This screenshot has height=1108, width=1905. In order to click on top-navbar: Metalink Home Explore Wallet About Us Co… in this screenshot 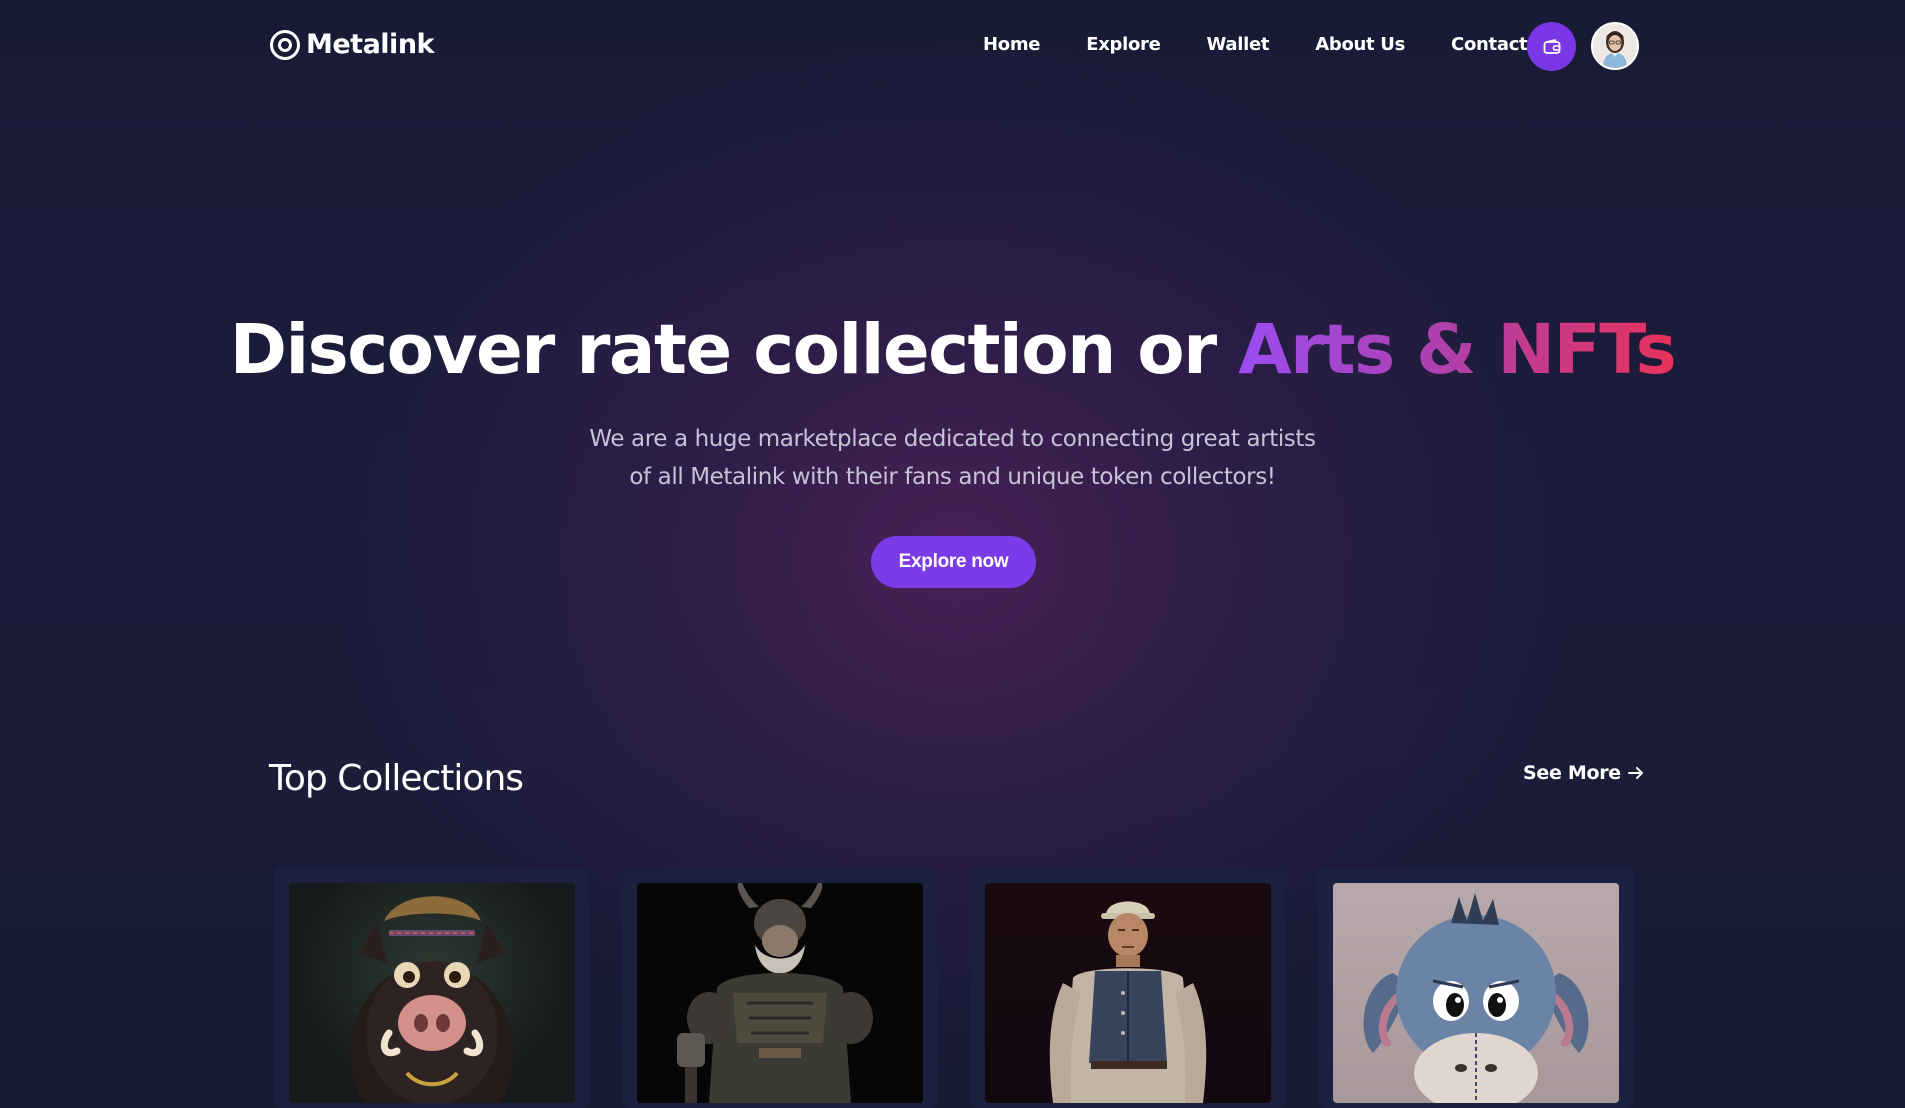, I will do `click(952, 47)`.